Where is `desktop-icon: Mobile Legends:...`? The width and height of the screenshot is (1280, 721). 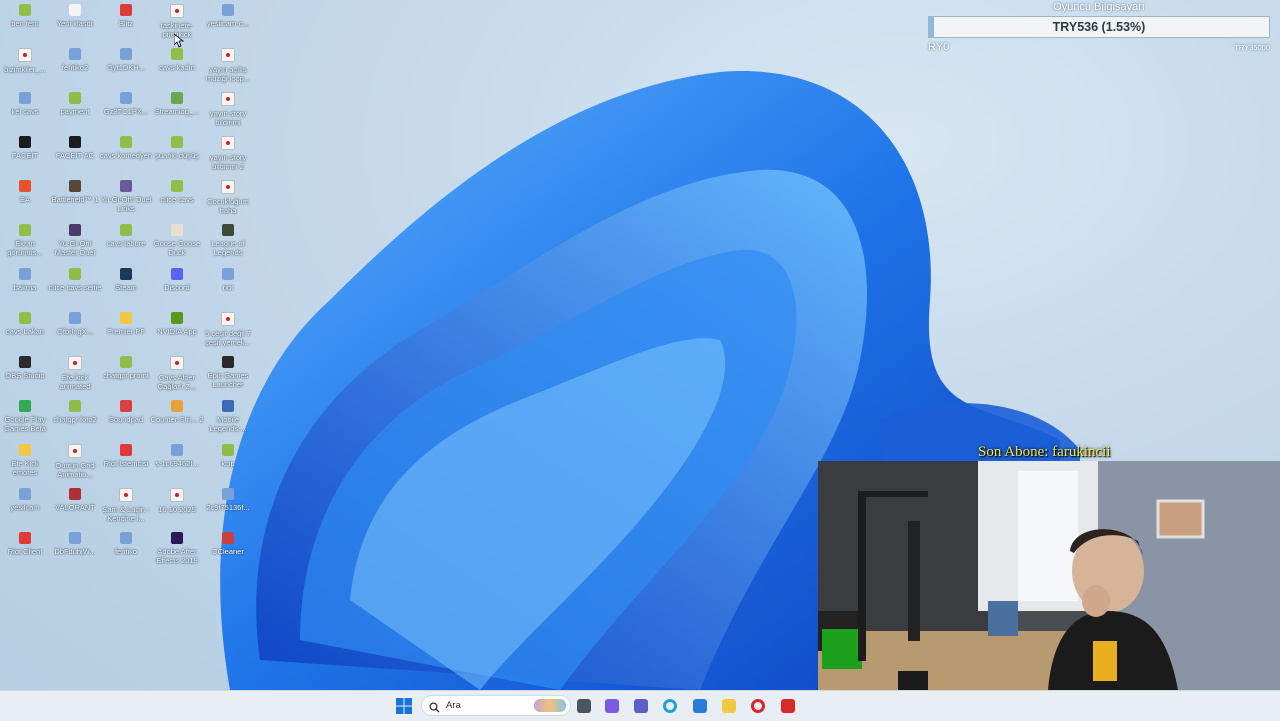 desktop-icon: Mobile Legends:... is located at coordinates (228, 414).